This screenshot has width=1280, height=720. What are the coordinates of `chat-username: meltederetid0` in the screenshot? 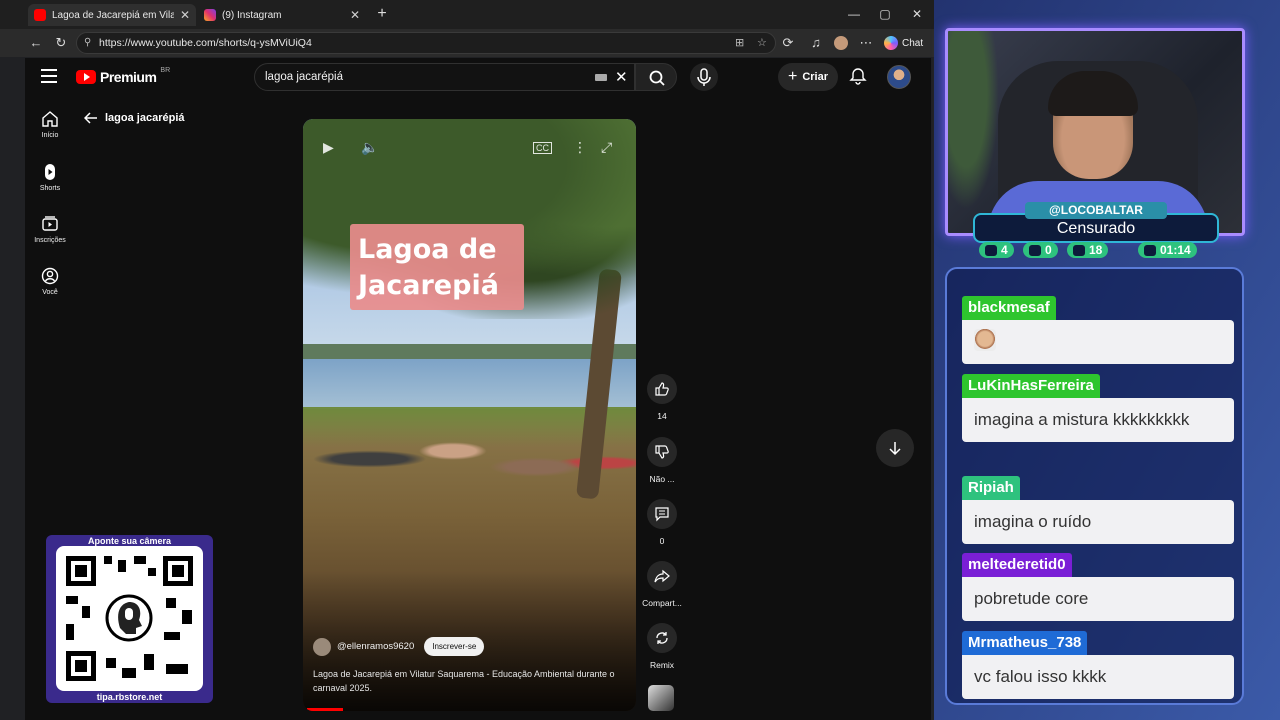 It's located at (1017, 565).